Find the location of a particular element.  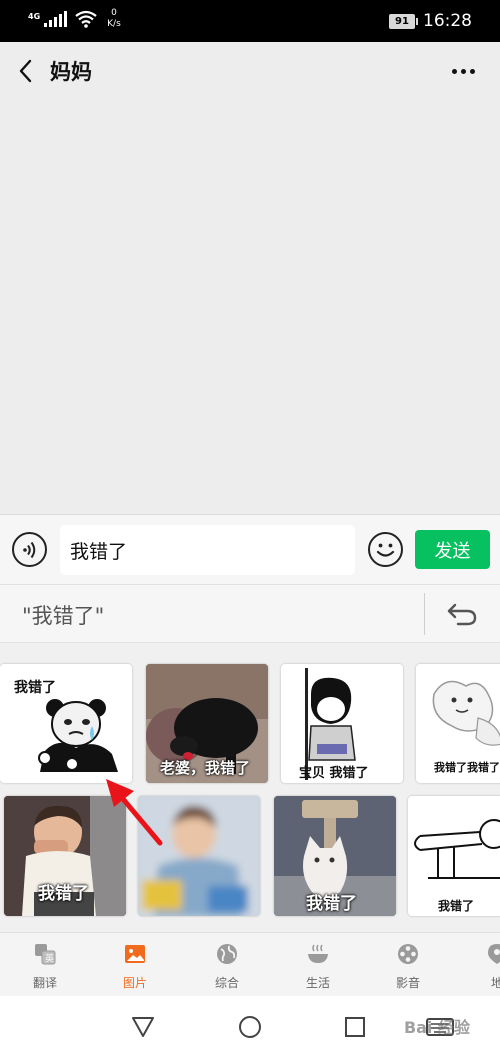

battery-icon: 91 is located at coordinates (403, 21).